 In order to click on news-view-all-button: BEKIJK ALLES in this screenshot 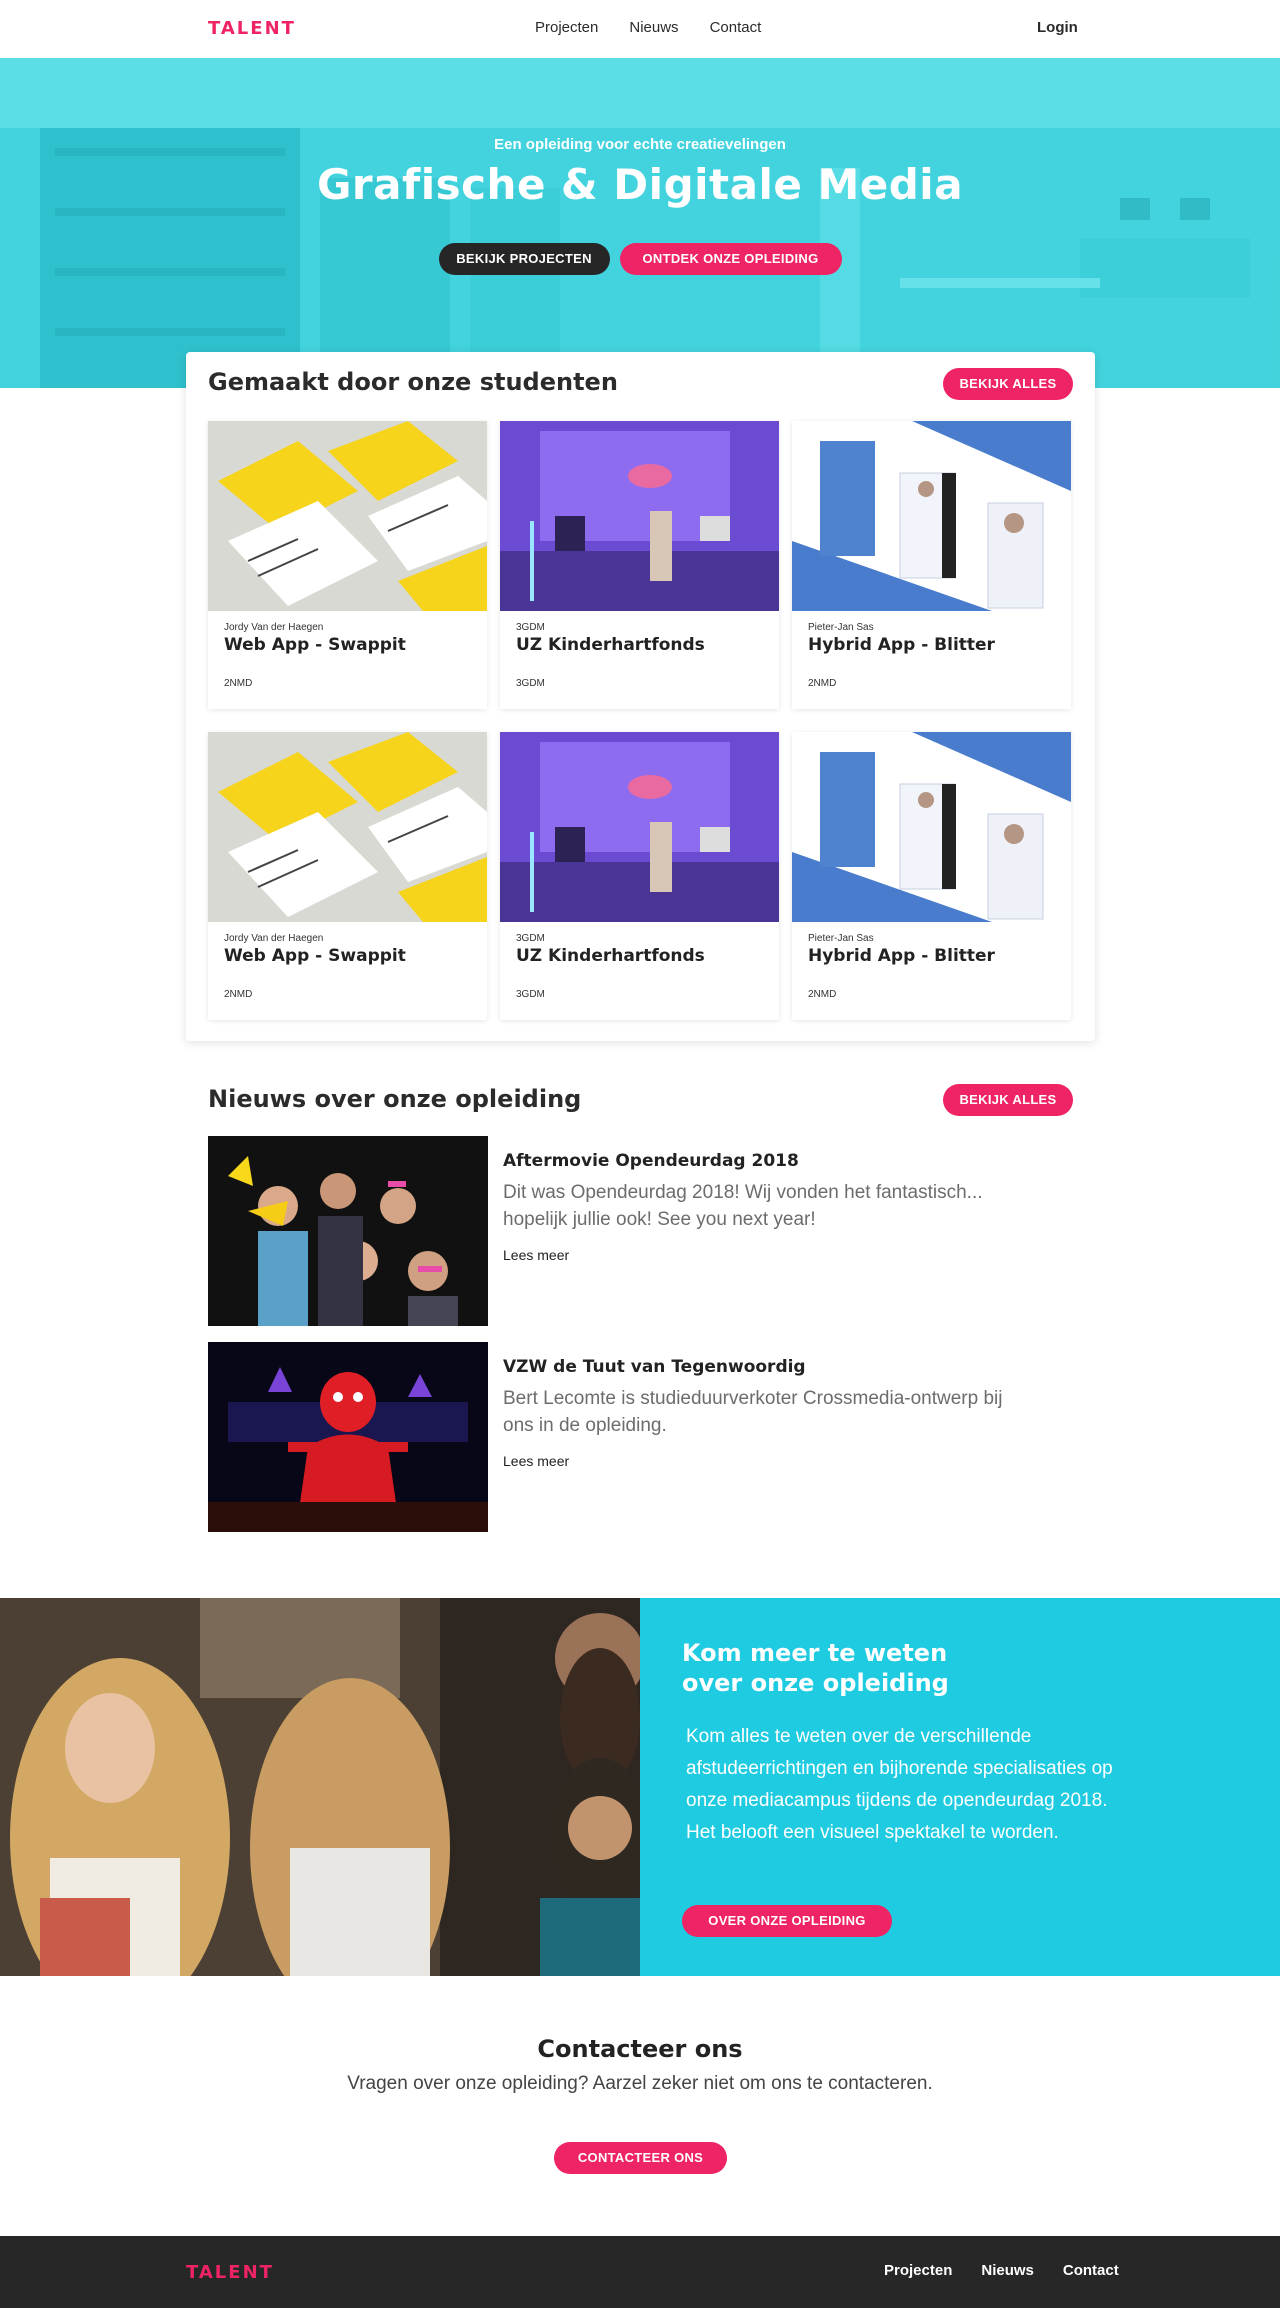, I will do `click(1008, 1100)`.